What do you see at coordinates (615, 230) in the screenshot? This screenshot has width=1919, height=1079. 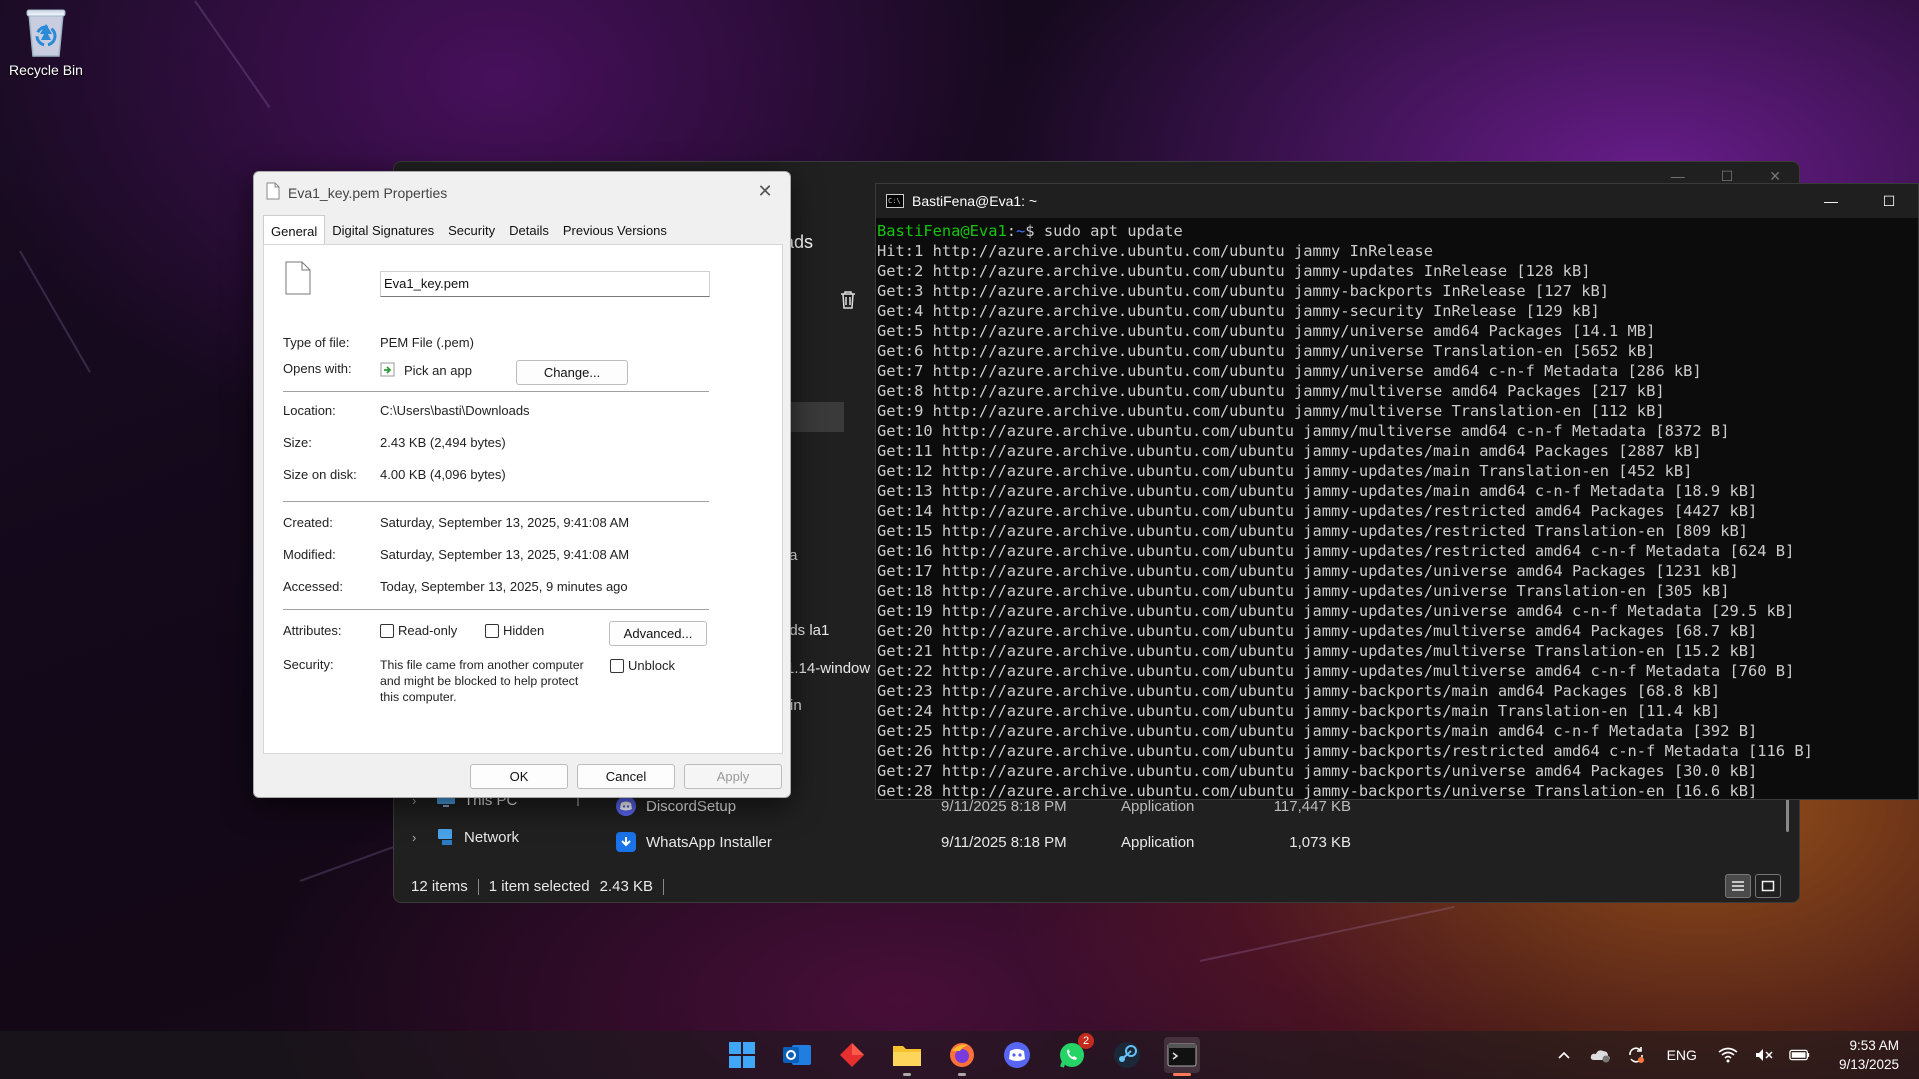 I see `tab-previous-versions: Previous Versions` at bounding box center [615, 230].